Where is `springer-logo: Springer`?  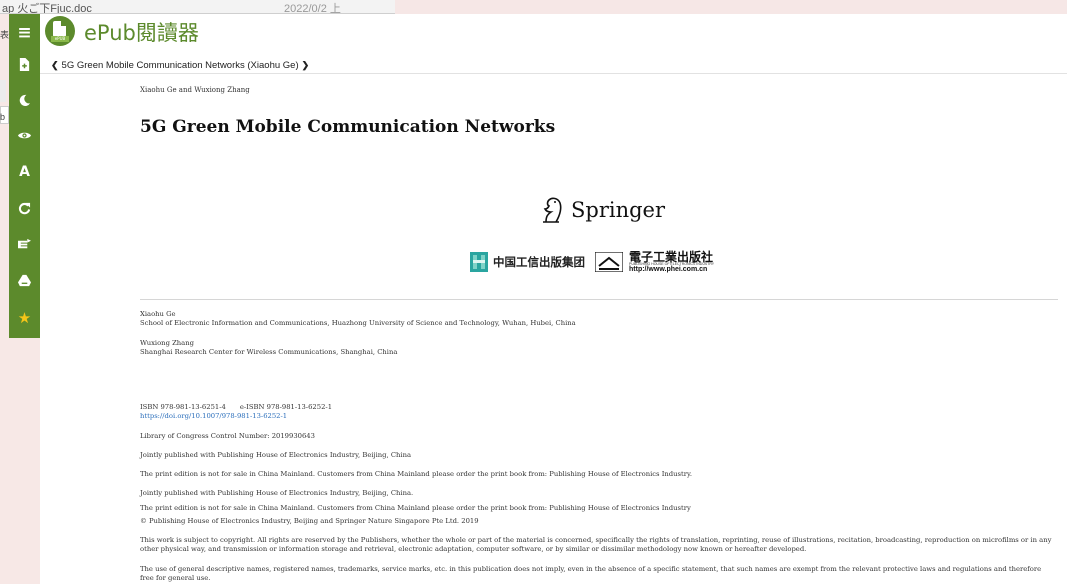 springer-logo: Springer is located at coordinates (600, 210).